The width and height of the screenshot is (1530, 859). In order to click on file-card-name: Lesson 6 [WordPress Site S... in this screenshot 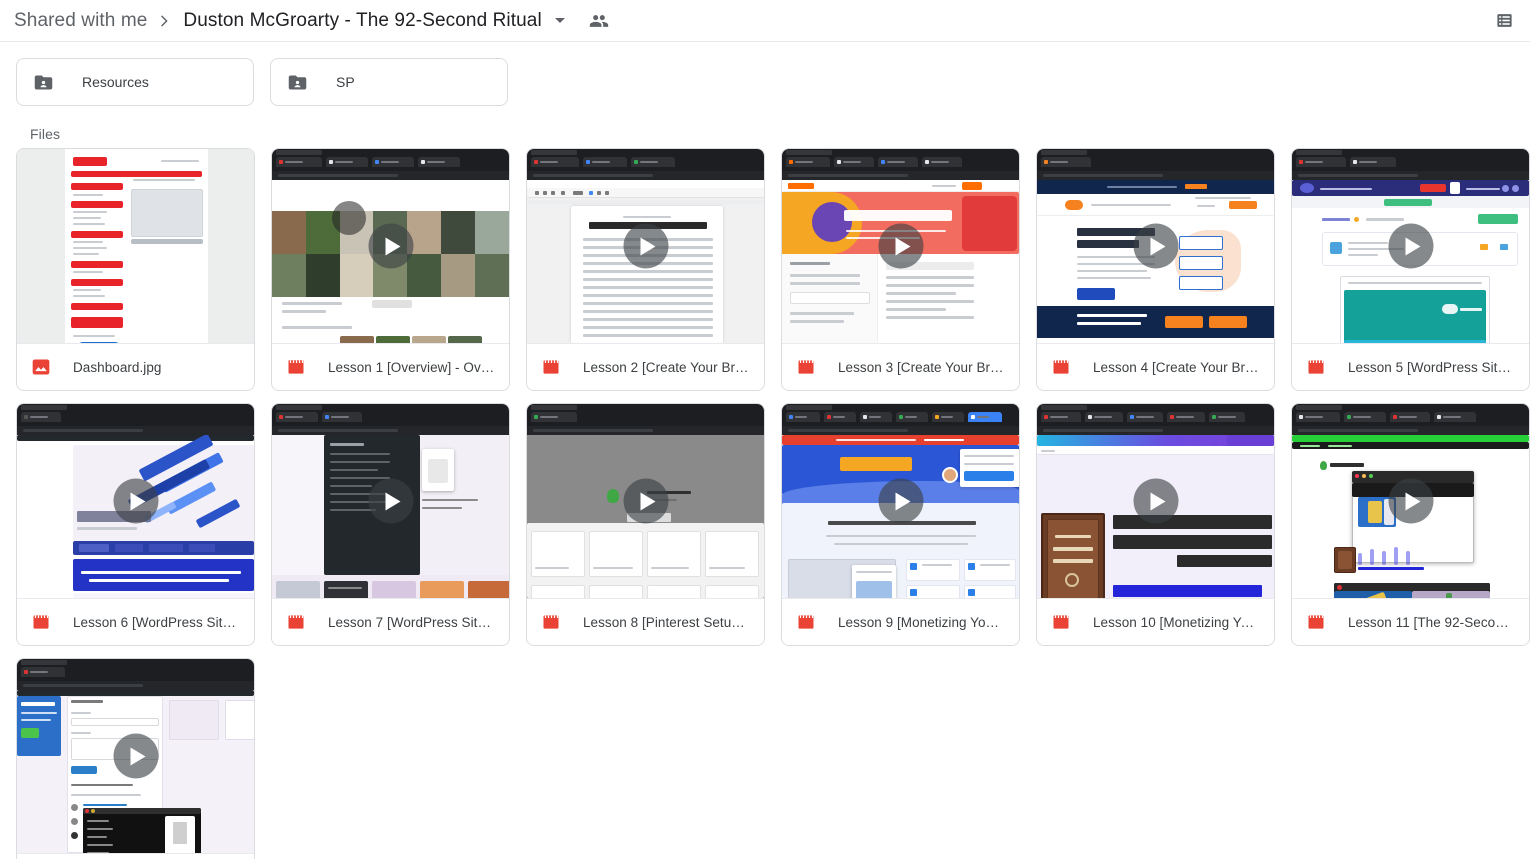, I will do `click(156, 622)`.